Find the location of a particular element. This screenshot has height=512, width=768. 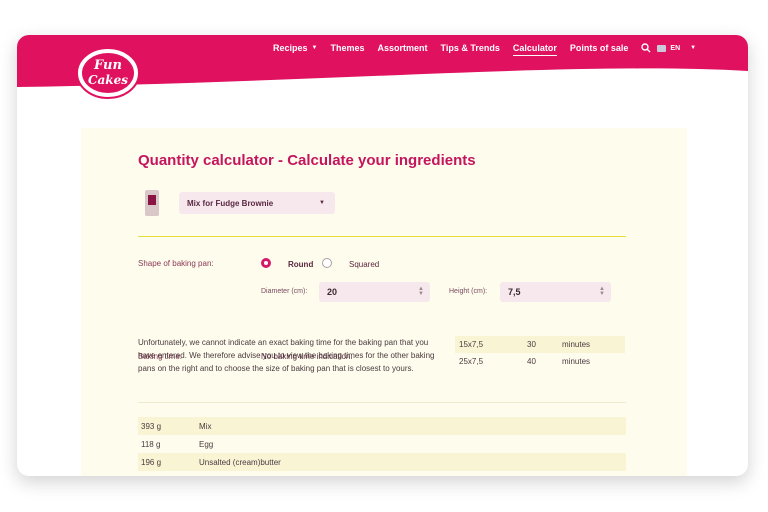

baking-times-table: 15x7,5 30 minutes 25x7,5 40 minutes is located at coordinates (540, 353).